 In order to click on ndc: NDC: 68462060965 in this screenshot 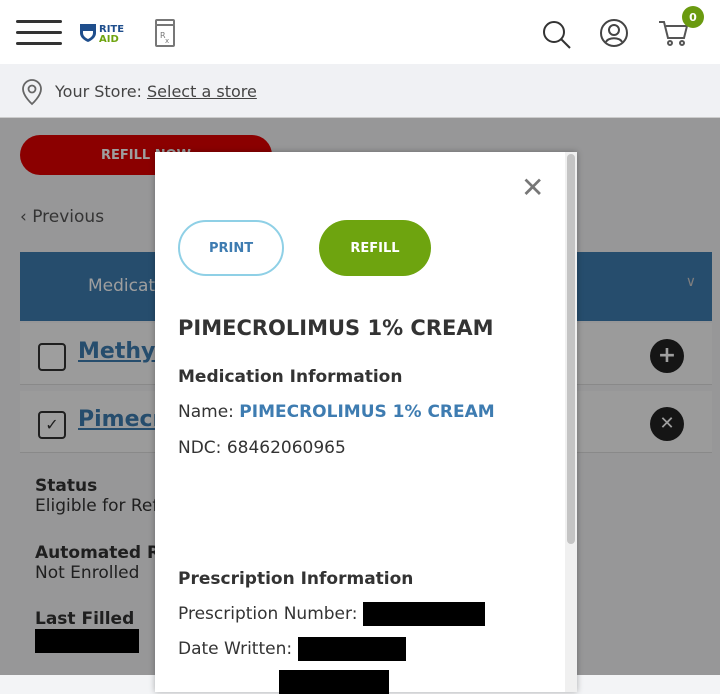, I will do `click(262, 448)`.